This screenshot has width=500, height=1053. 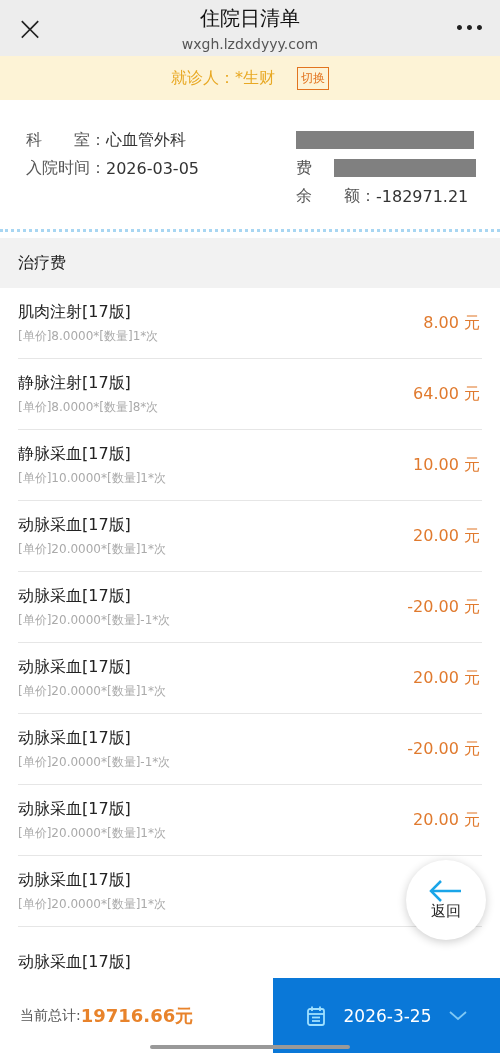 What do you see at coordinates (66, 140) in the screenshot?
I see `info-label: 科 室：` at bounding box center [66, 140].